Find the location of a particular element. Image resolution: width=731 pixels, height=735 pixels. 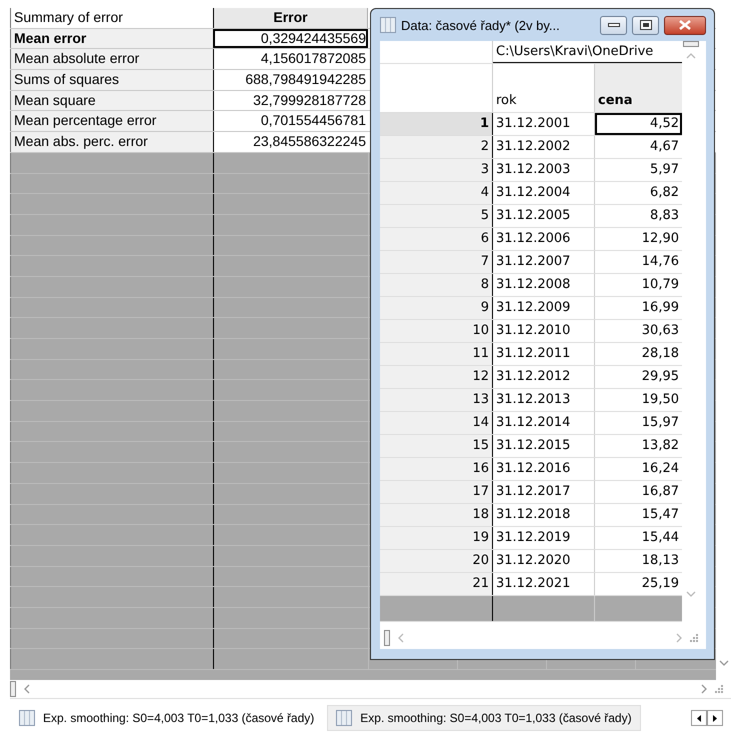

table-cell: 31.12.2006 is located at coordinates (544, 239).